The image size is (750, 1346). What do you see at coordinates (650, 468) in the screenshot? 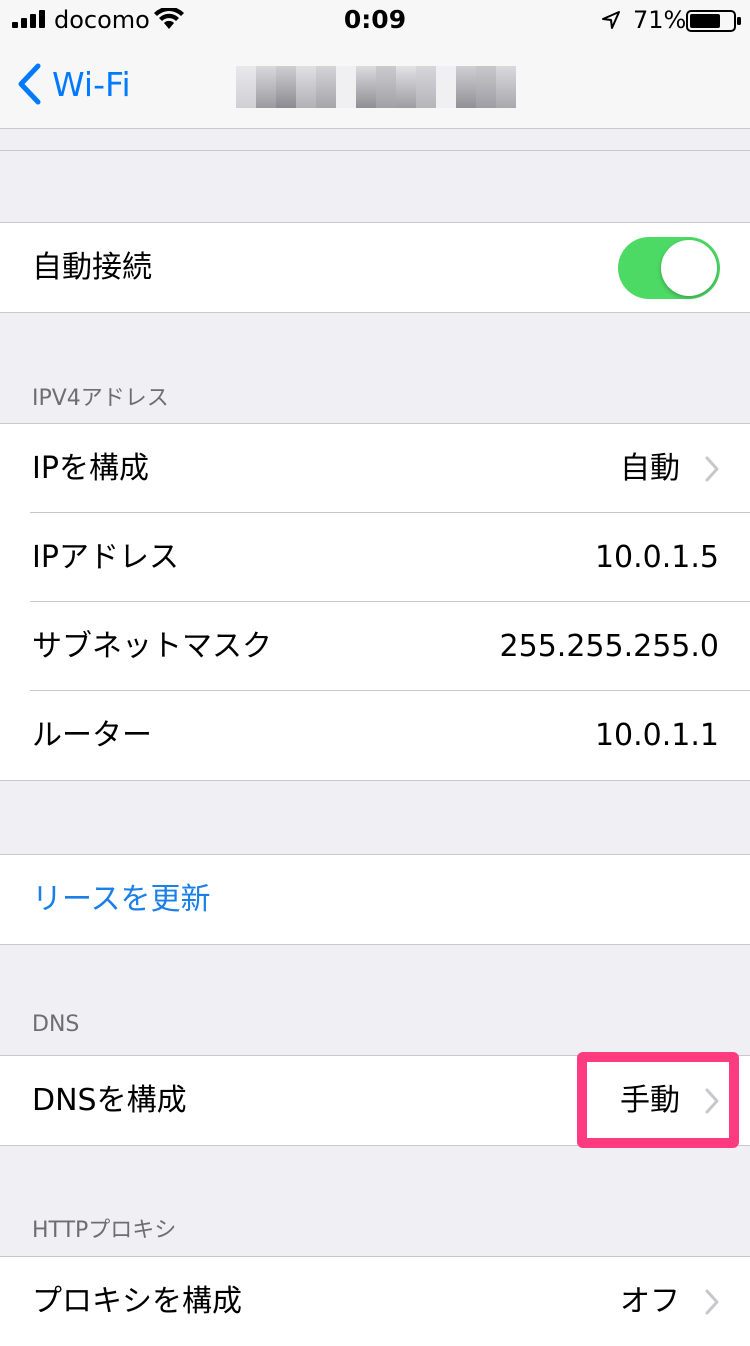
I see `configure-ip-value: 自動` at bounding box center [650, 468].